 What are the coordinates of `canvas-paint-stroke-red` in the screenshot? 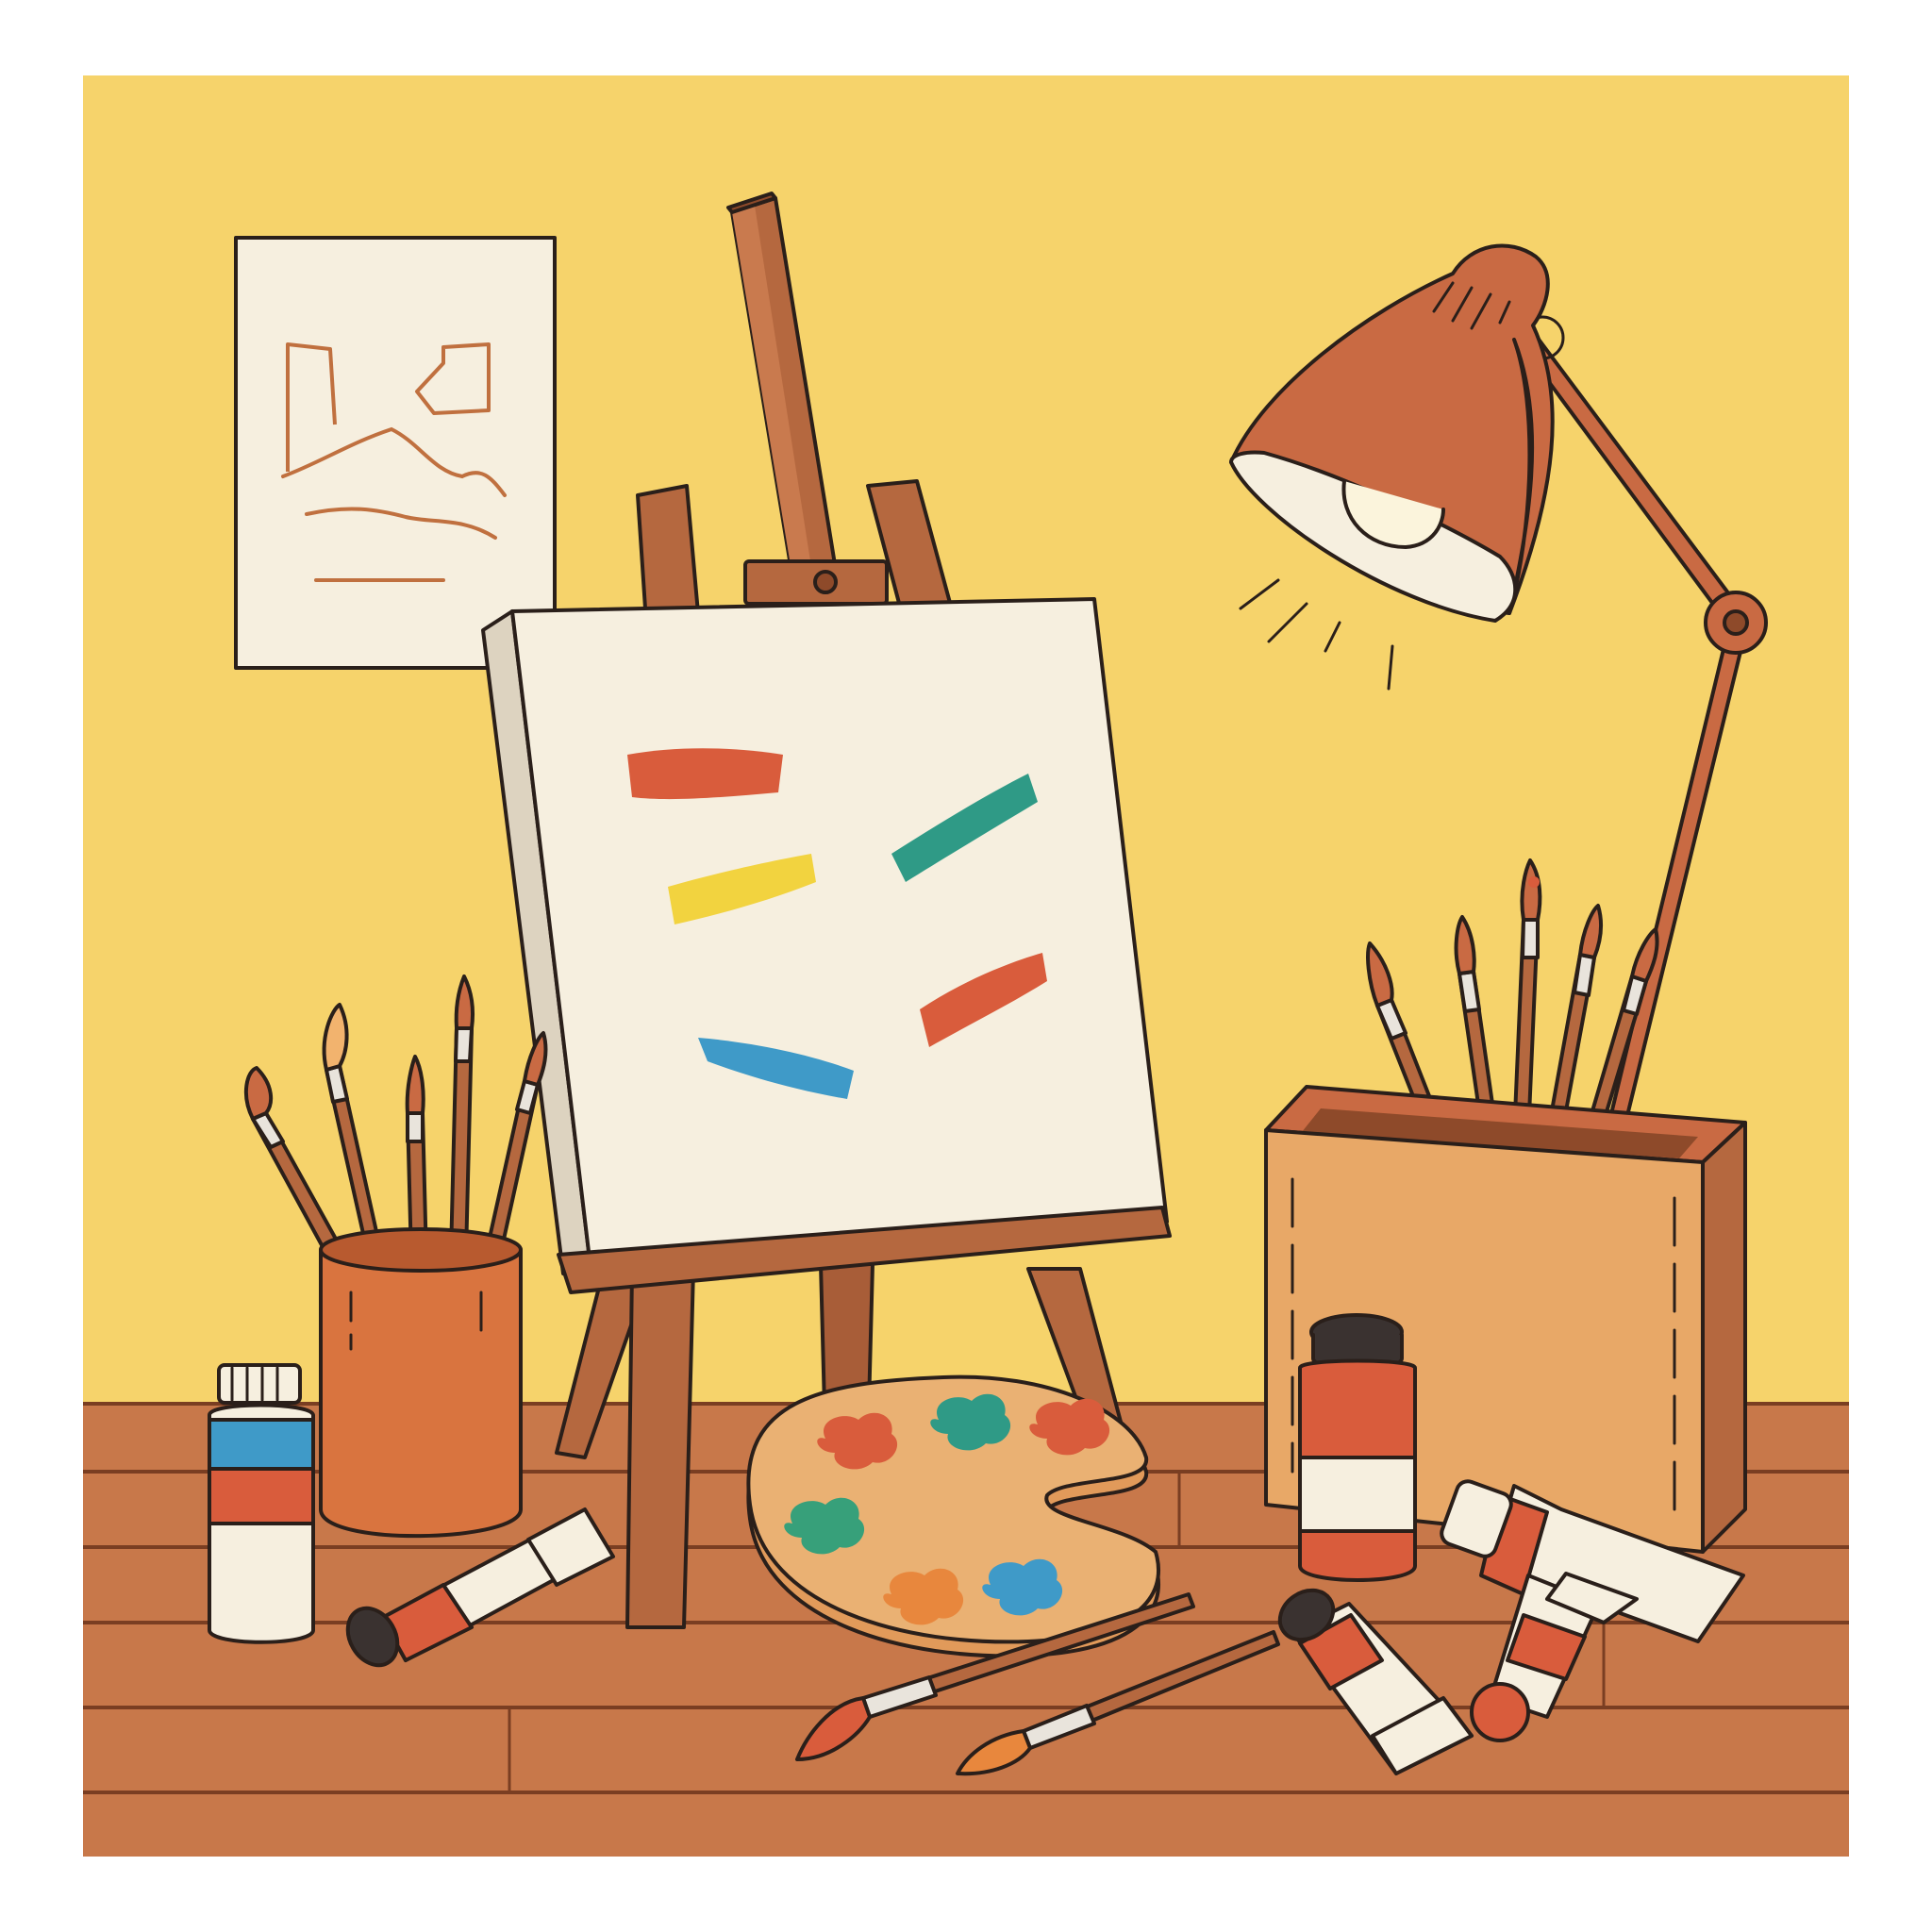 It's located at (705, 774).